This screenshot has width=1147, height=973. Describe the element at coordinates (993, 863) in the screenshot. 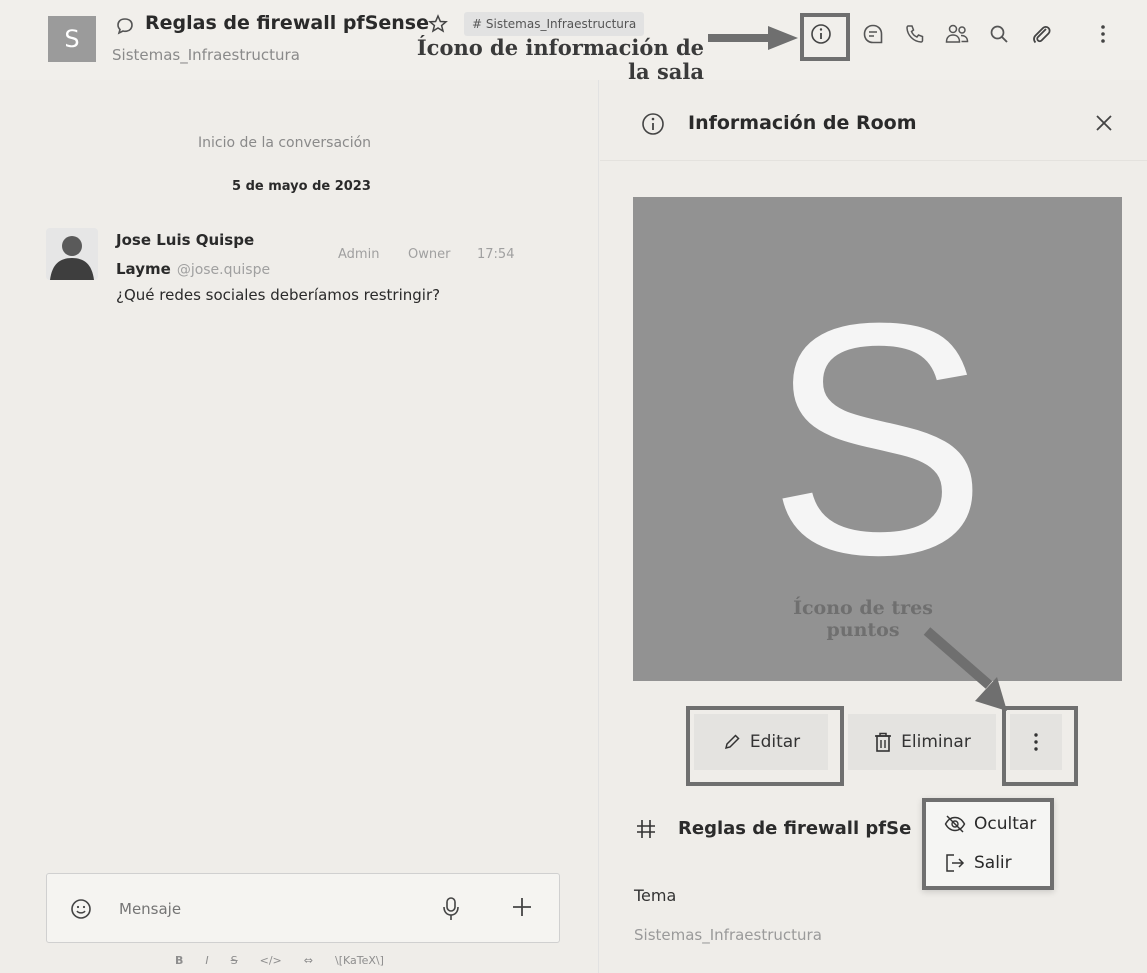

I see `menu-item-leave-label: Salir` at that location.